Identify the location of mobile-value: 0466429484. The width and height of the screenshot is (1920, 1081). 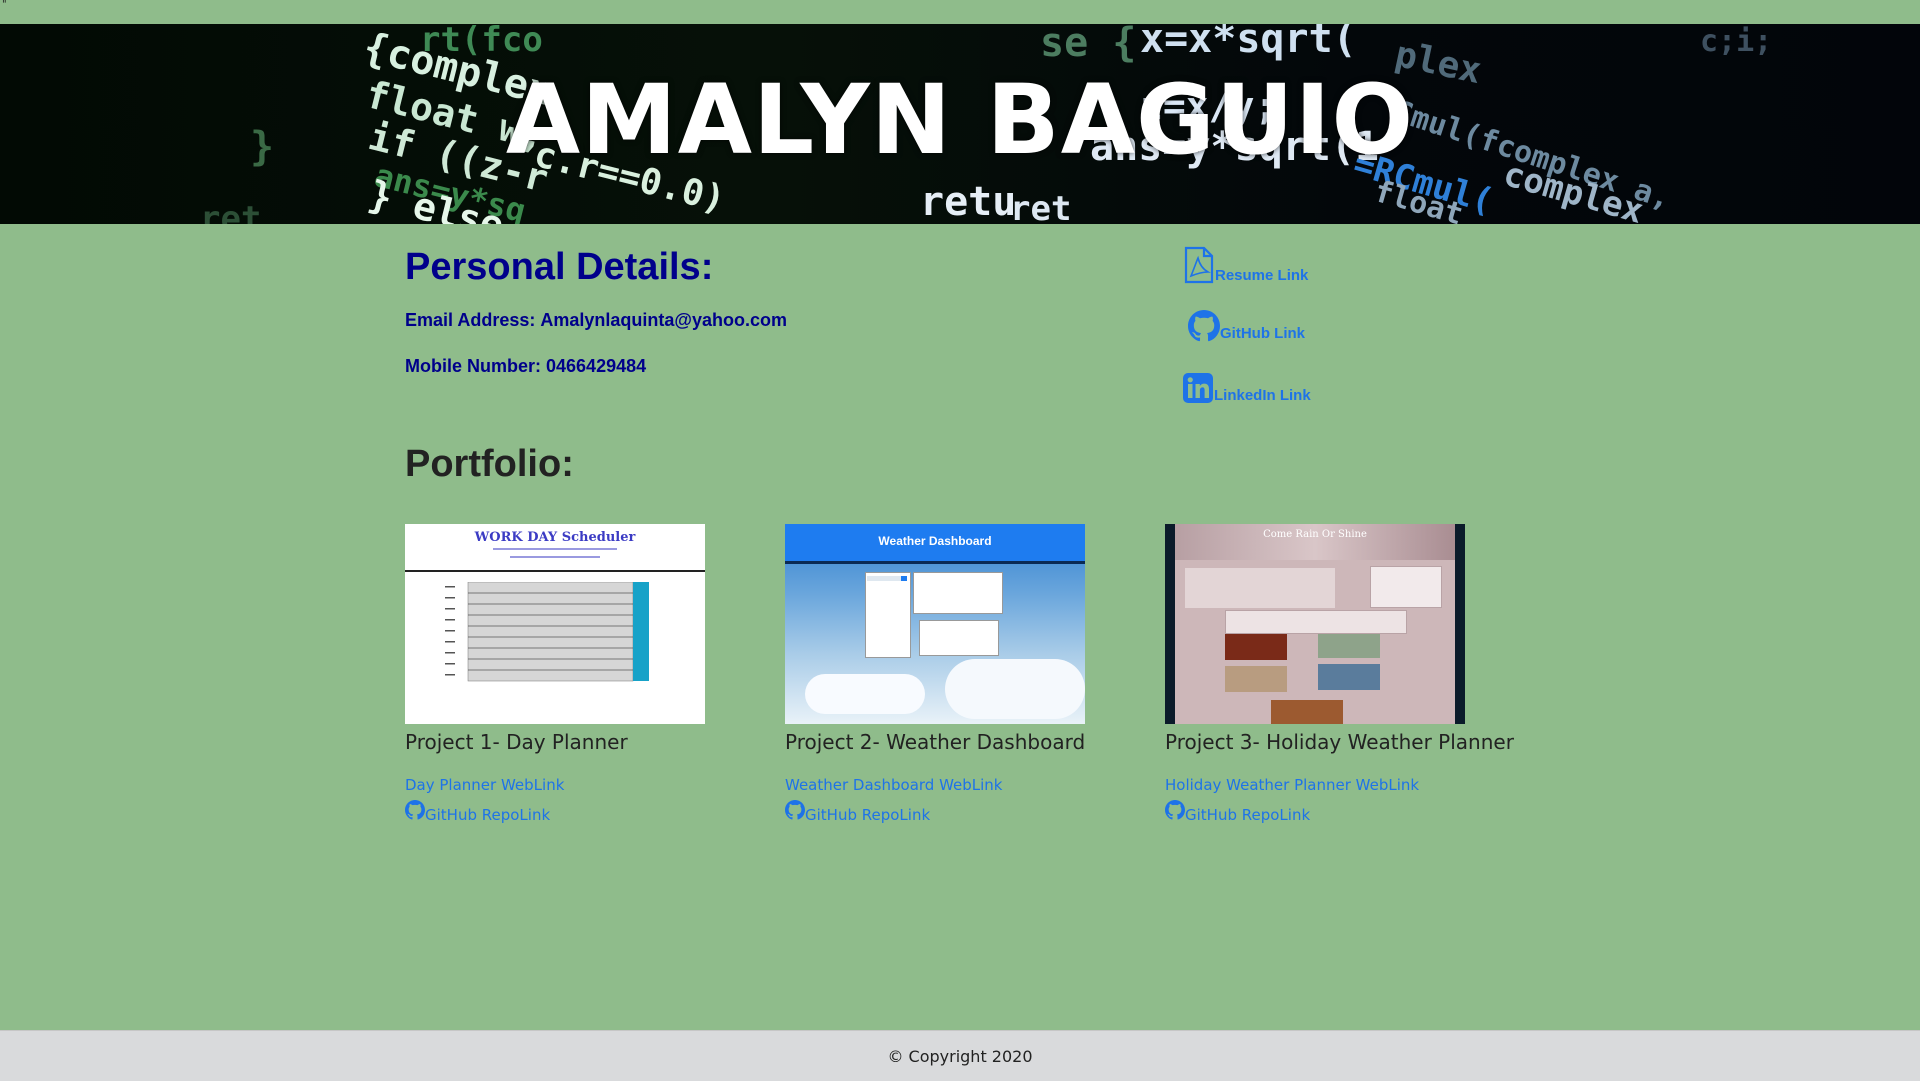
(596, 366).